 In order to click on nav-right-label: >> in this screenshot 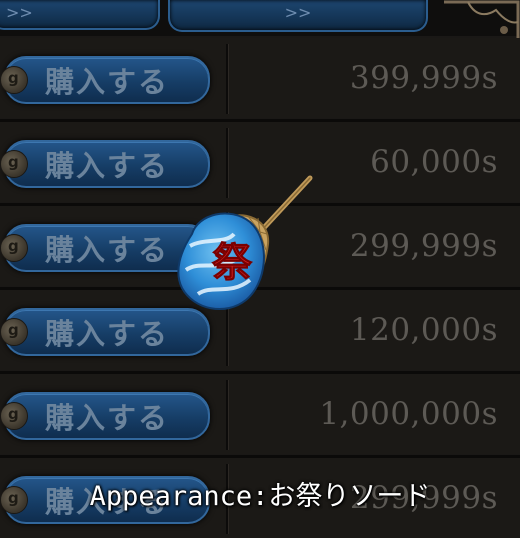, I will do `click(298, 12)`.